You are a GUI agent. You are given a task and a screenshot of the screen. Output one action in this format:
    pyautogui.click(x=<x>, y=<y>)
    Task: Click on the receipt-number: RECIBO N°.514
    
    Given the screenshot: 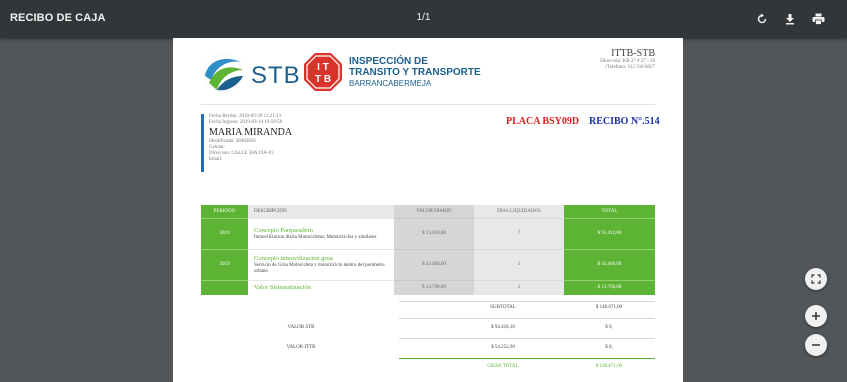 What is the action you would take?
    pyautogui.click(x=624, y=121)
    